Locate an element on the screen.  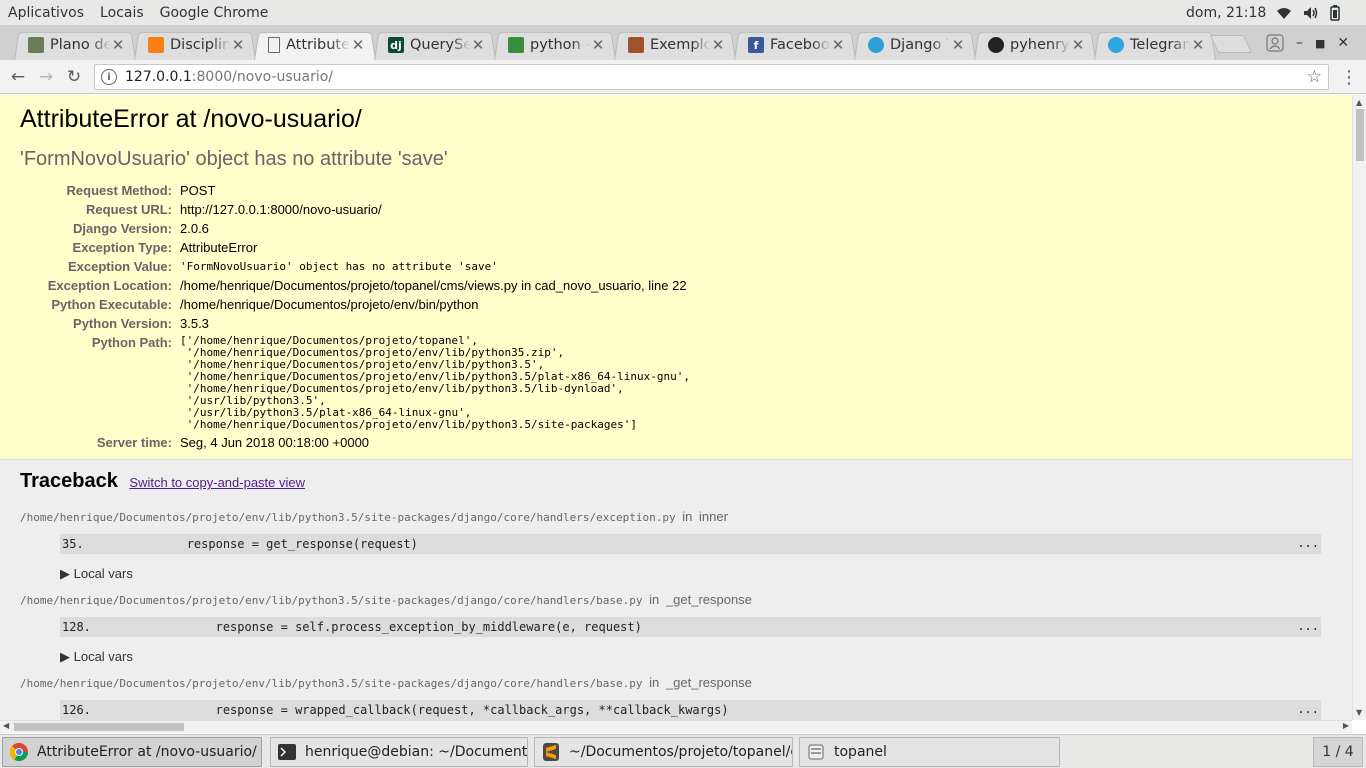
maximize-icon: ■ is located at coordinates (1320, 43).